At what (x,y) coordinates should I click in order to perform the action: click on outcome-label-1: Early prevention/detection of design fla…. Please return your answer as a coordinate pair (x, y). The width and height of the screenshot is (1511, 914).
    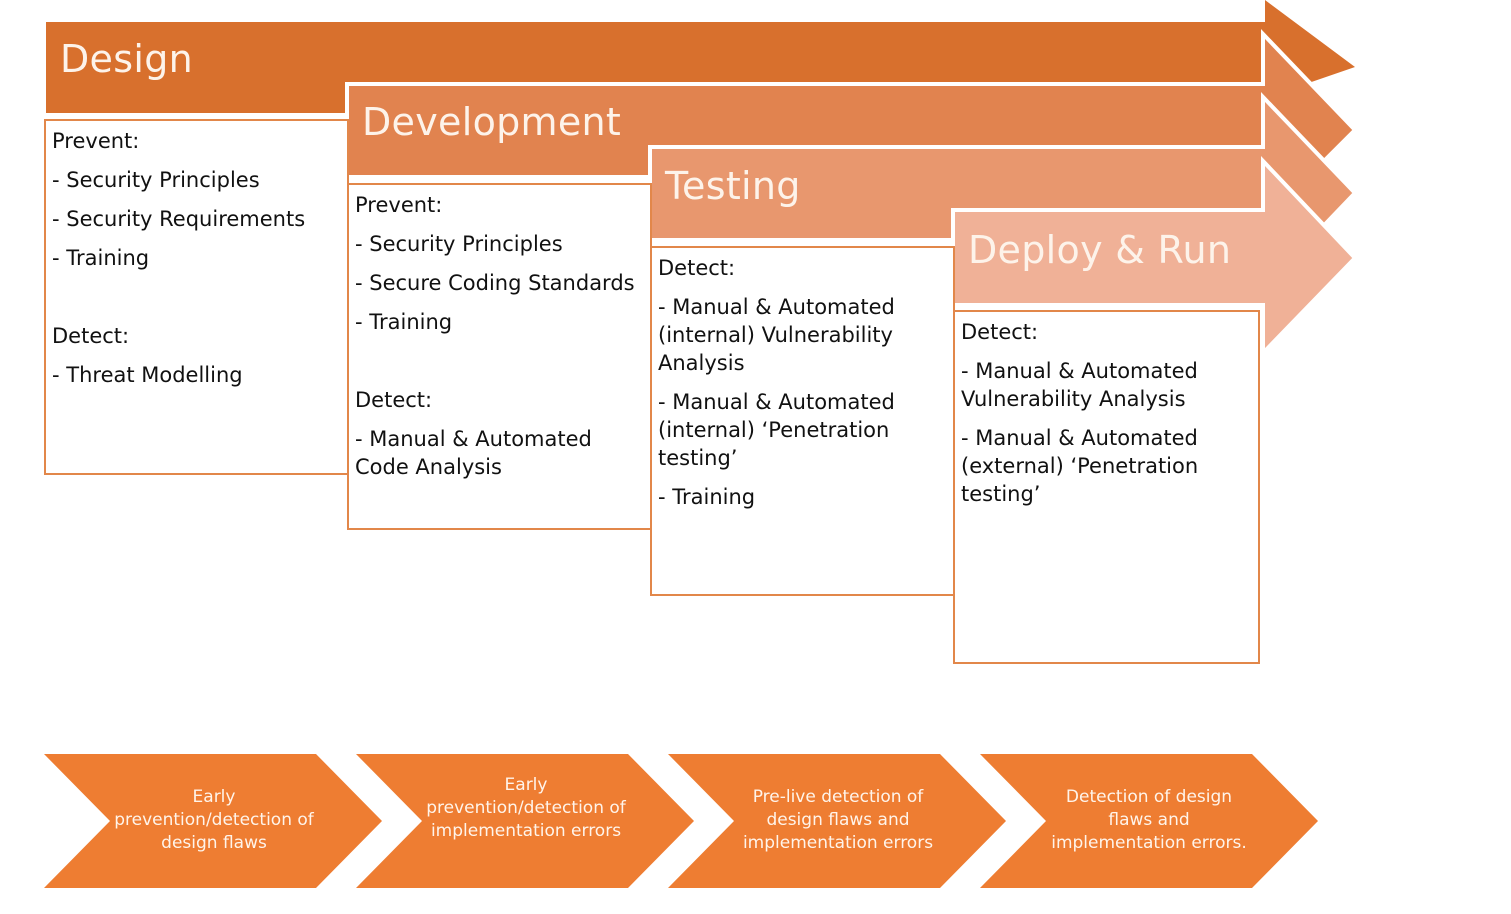
    Looking at the image, I should click on (214, 820).